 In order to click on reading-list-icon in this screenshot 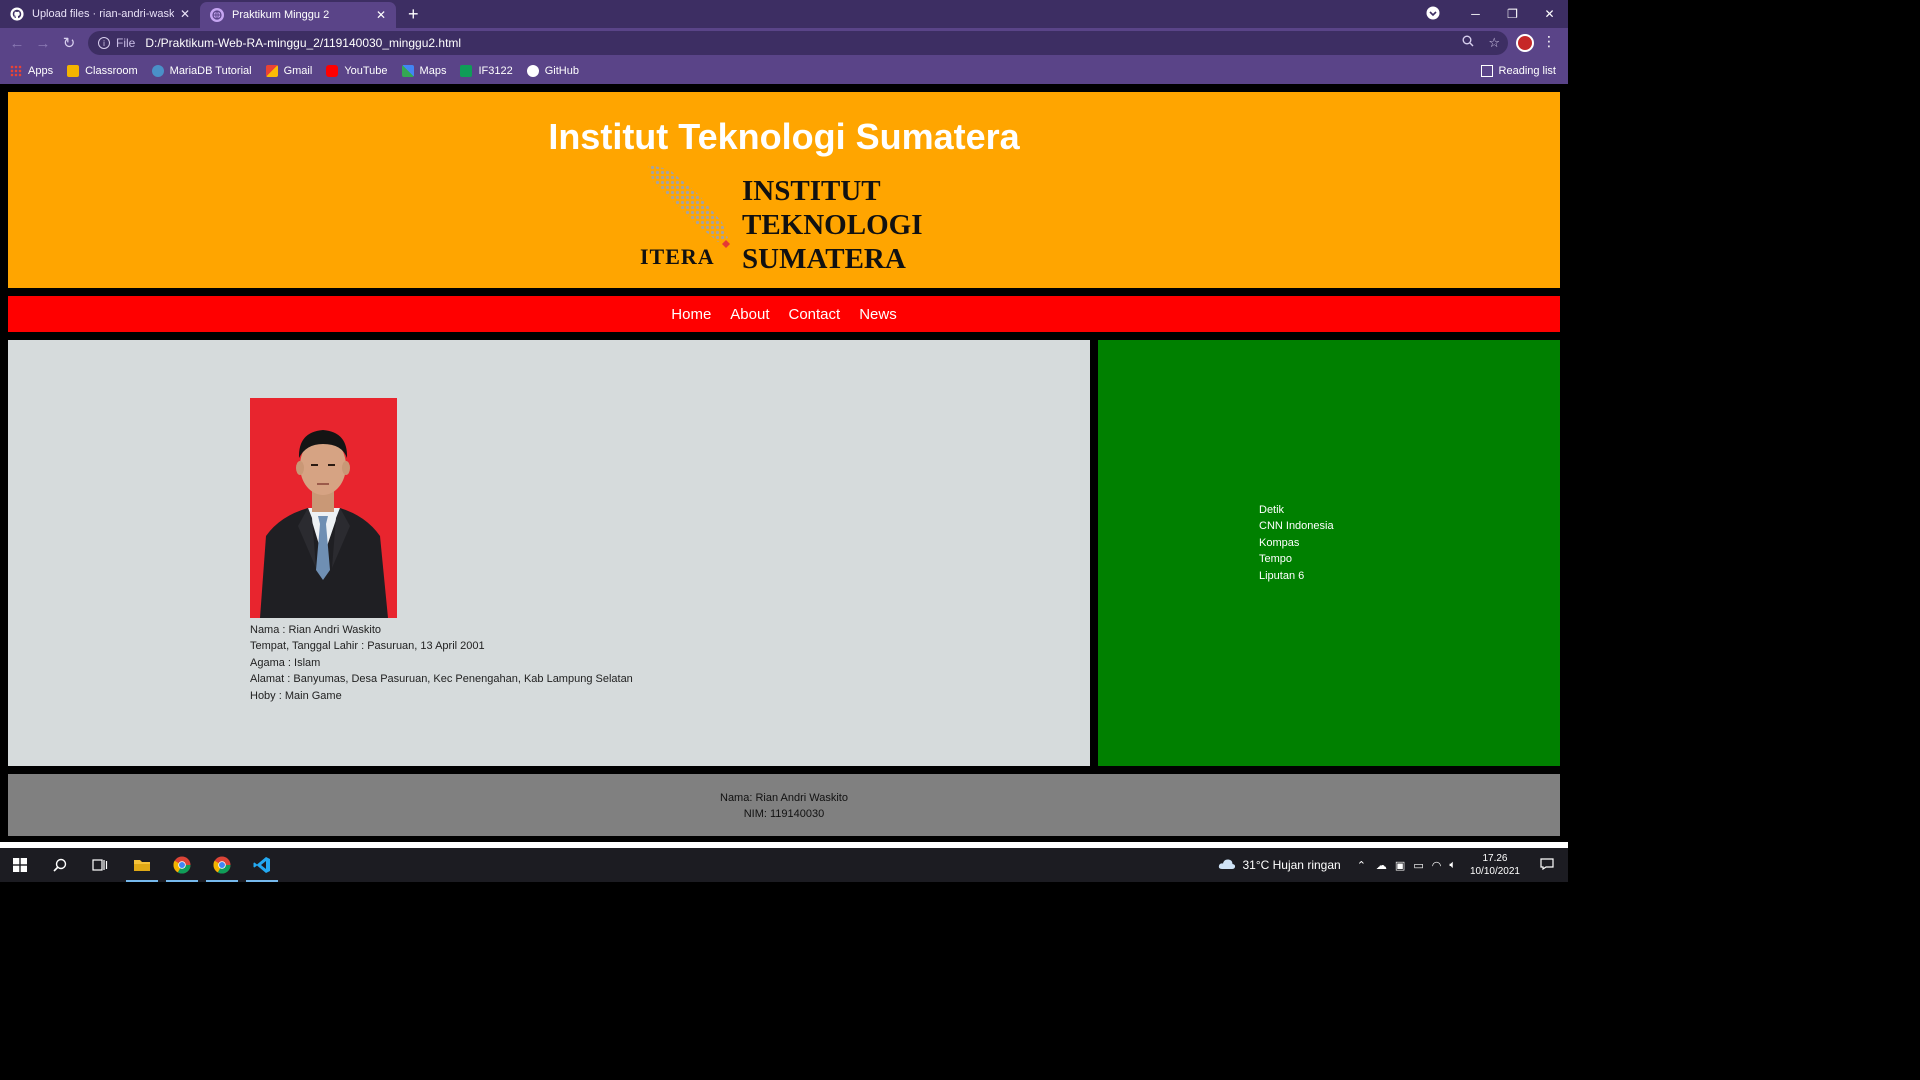, I will do `click(1486, 71)`.